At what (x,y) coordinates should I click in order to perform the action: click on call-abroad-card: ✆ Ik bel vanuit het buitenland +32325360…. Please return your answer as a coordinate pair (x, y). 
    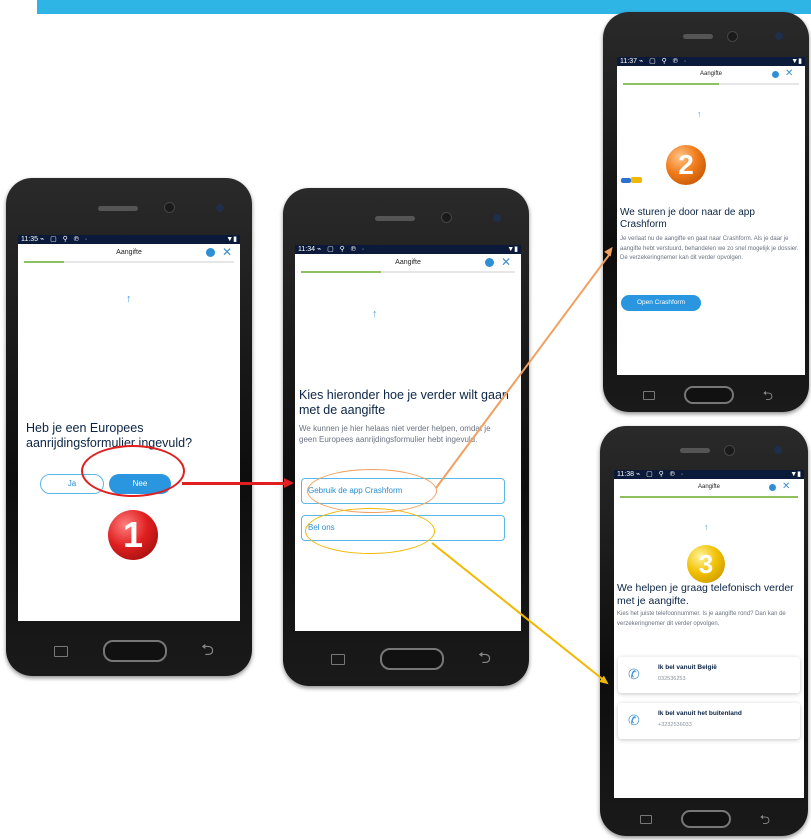
    Looking at the image, I should click on (709, 721).